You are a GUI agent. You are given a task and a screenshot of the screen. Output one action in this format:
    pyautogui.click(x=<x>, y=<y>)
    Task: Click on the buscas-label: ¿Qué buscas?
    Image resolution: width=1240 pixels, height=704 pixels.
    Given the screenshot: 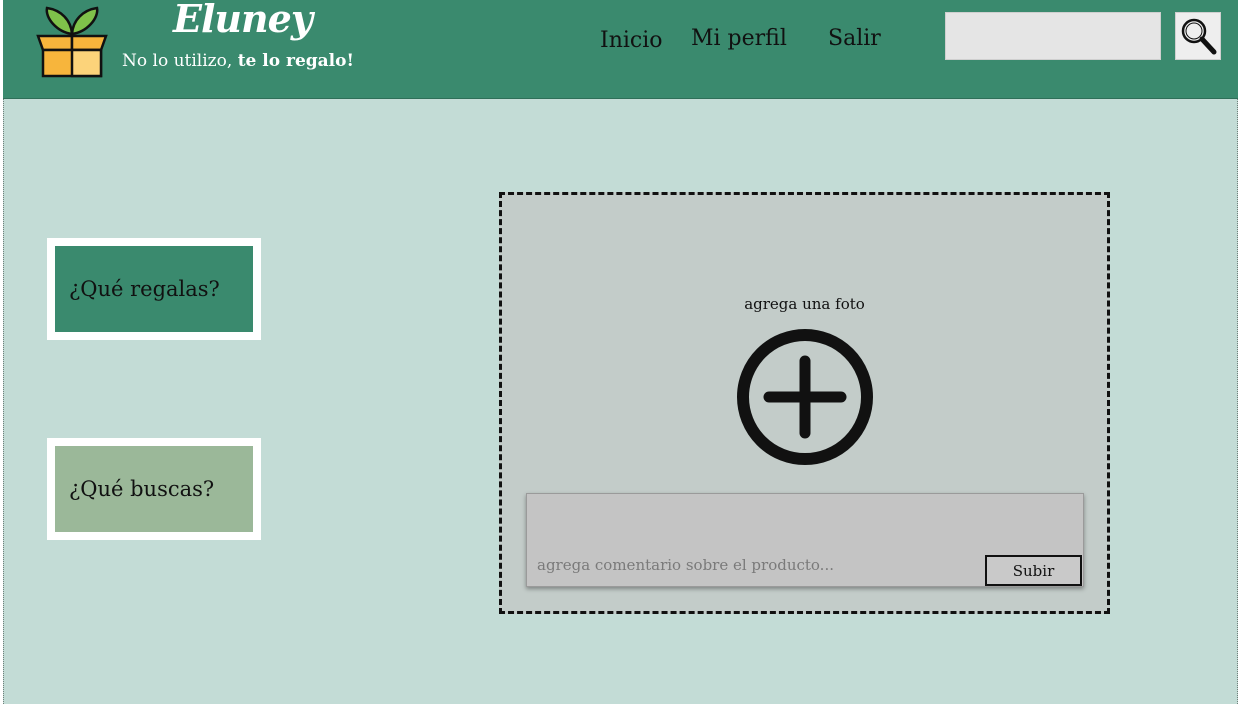 What is the action you would take?
    pyautogui.click(x=154, y=489)
    